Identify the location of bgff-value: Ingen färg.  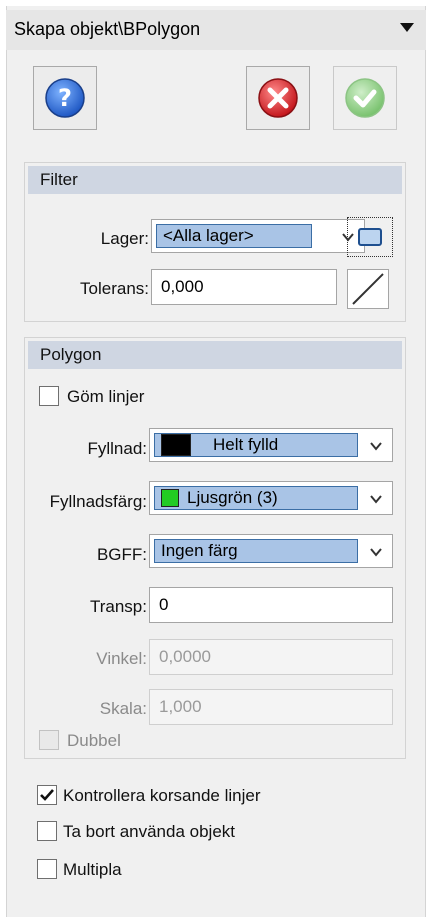
(199, 550).